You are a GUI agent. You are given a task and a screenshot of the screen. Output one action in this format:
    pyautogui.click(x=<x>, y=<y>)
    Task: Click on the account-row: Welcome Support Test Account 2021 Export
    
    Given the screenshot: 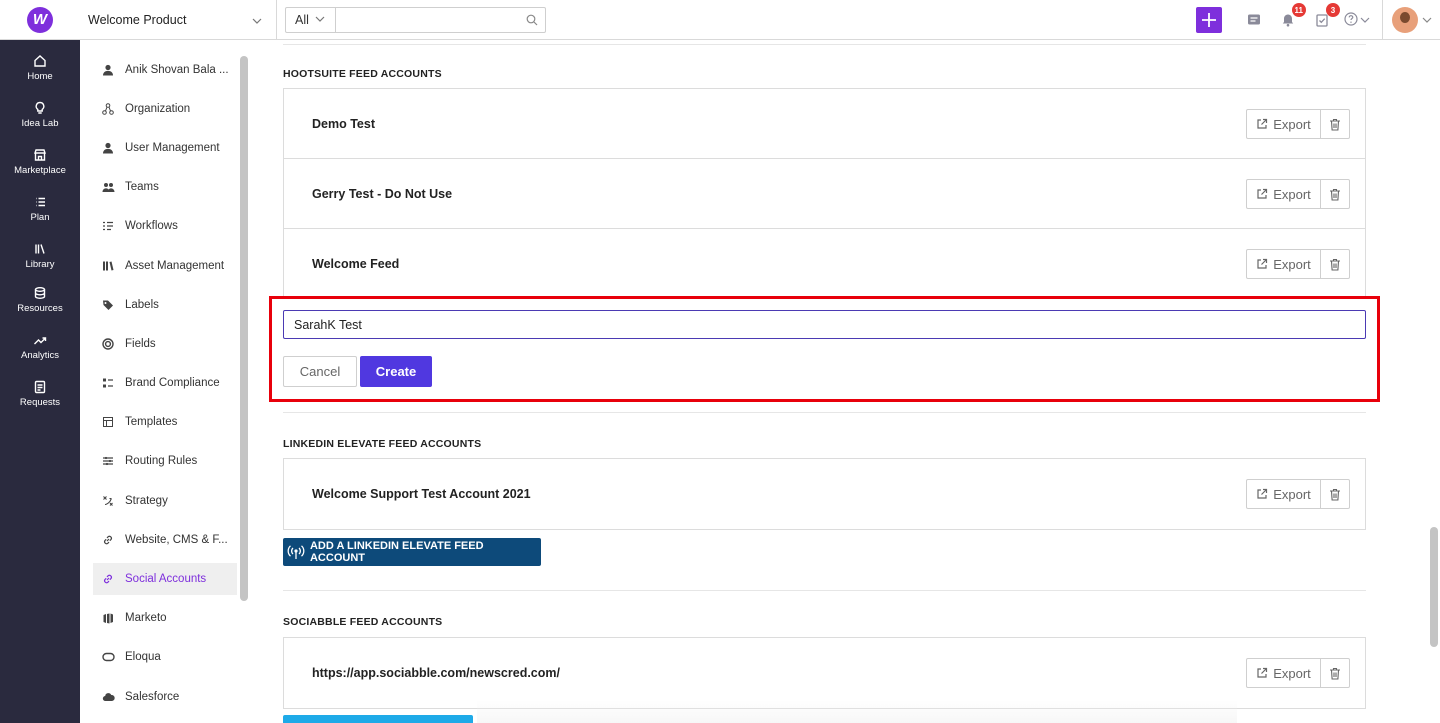 What is the action you would take?
    pyautogui.click(x=824, y=494)
    